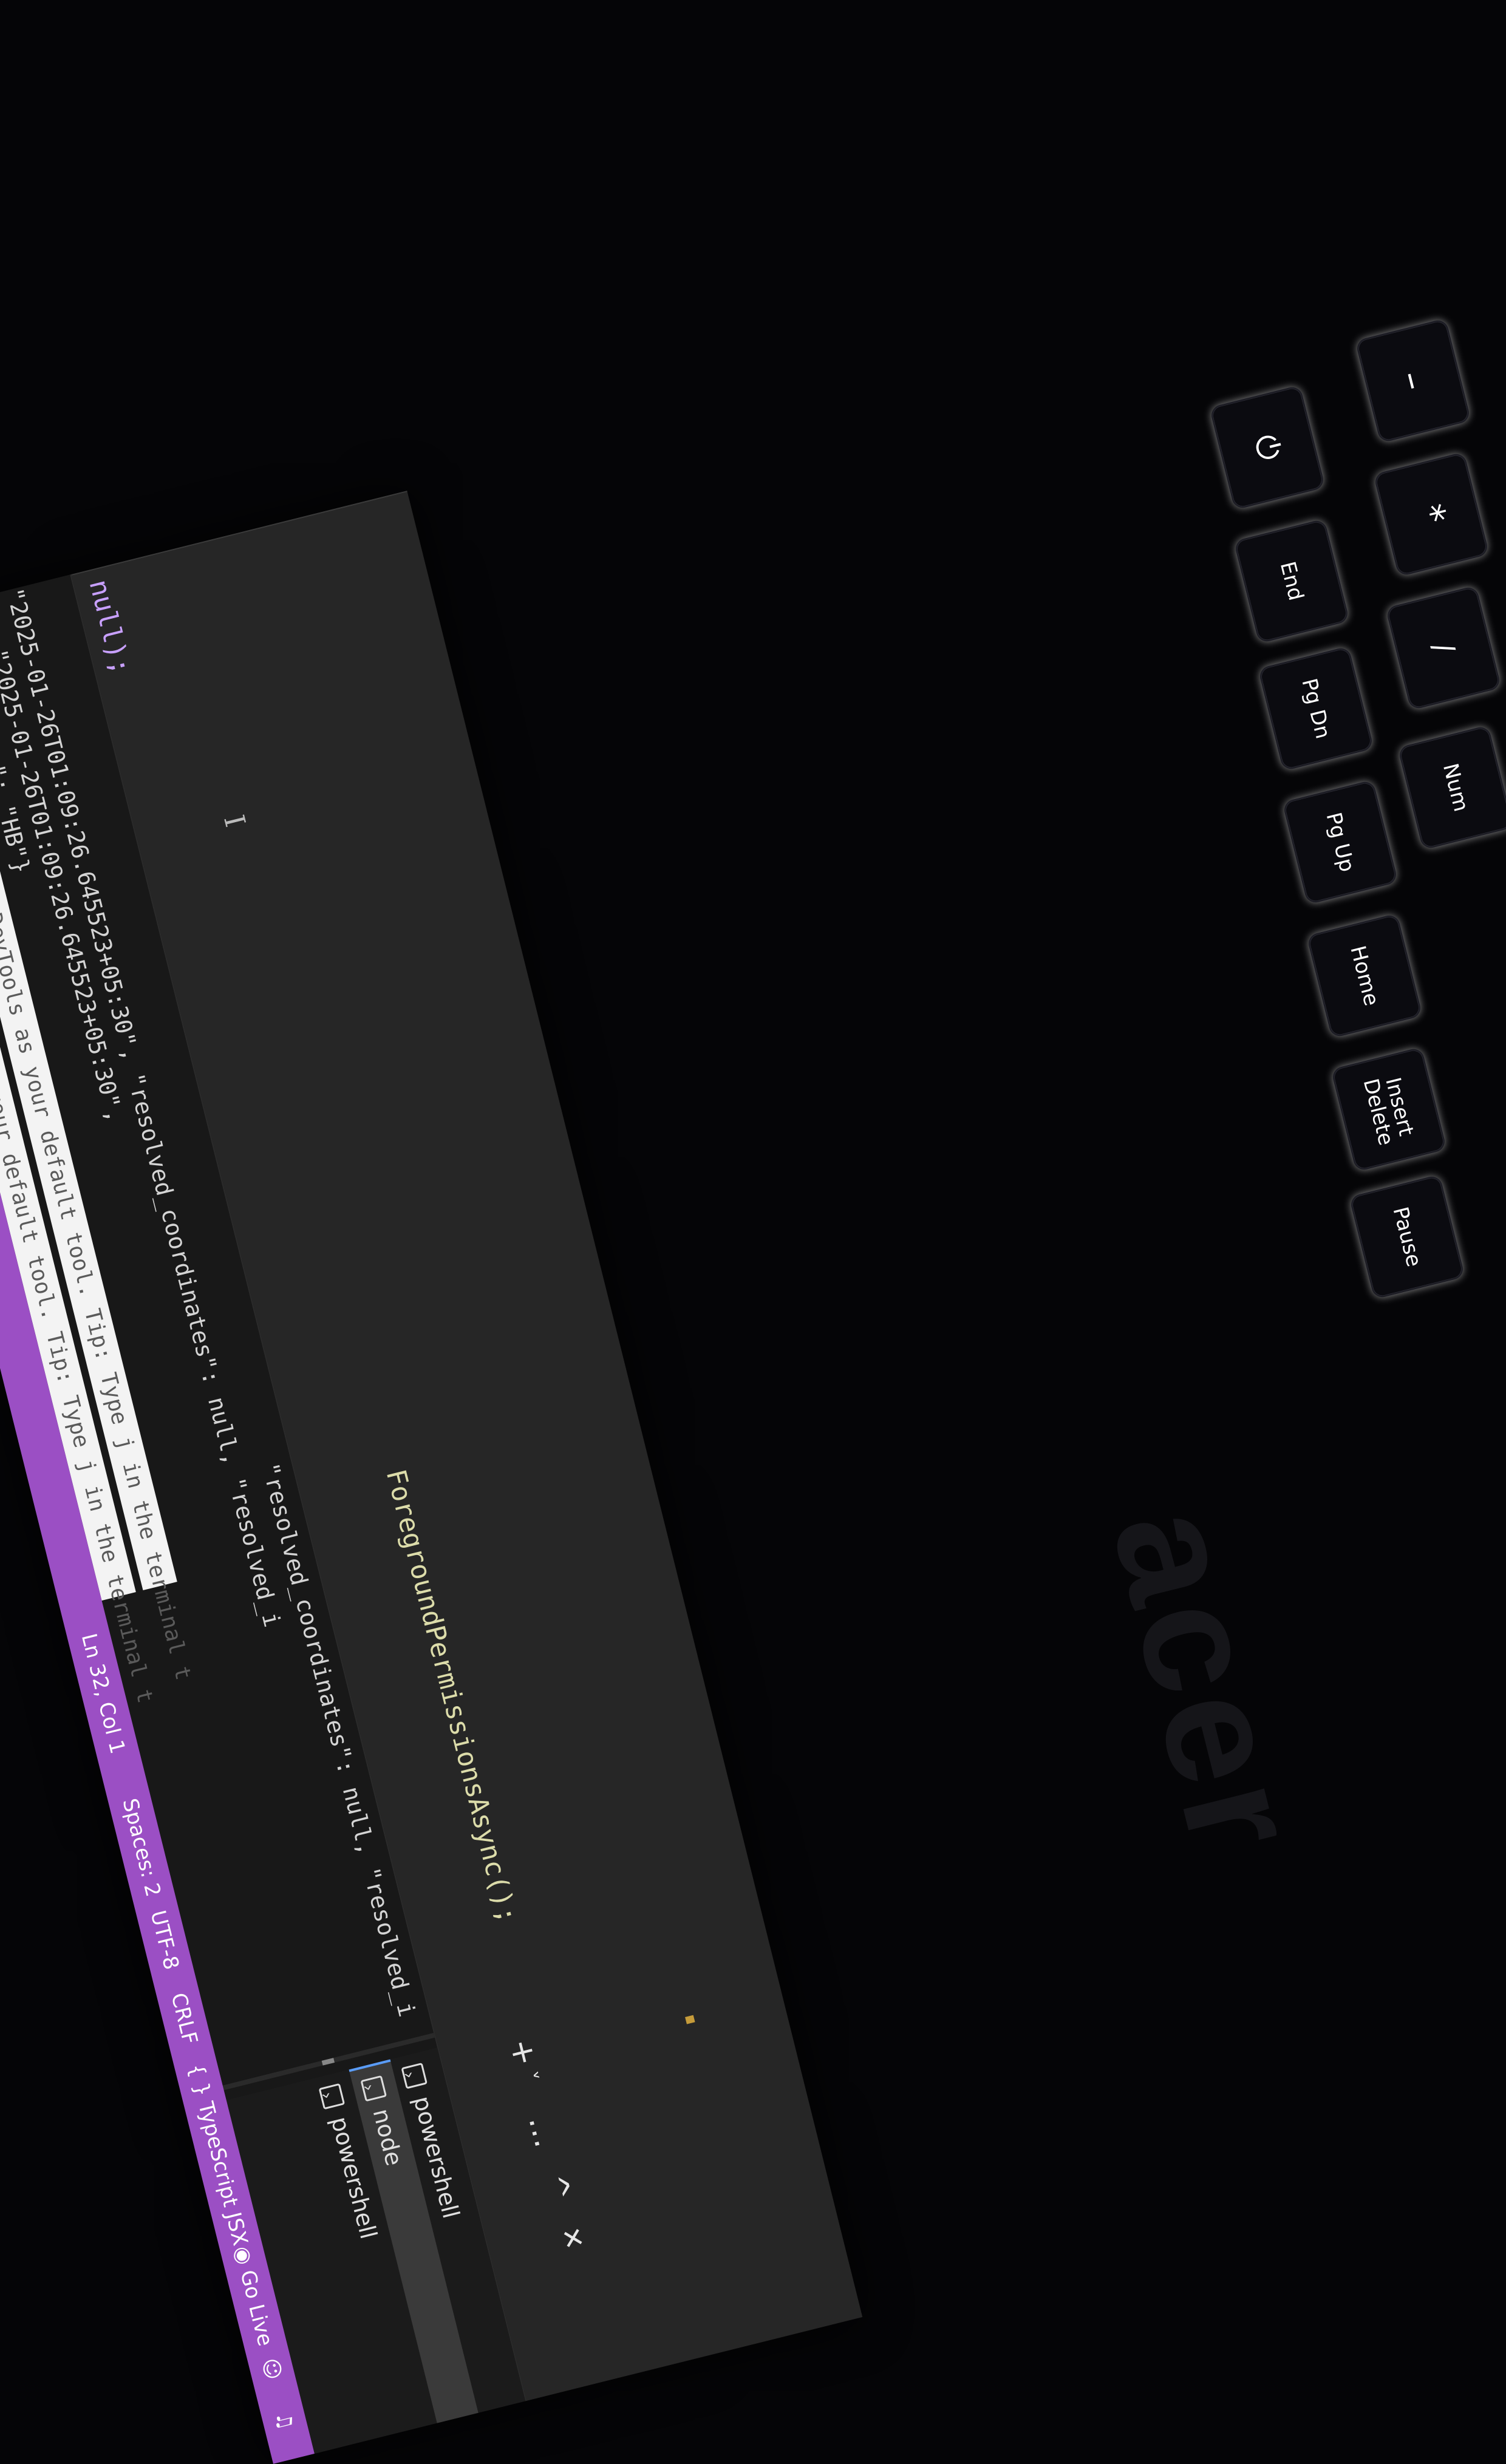  What do you see at coordinates (235, 821) in the screenshot?
I see `text-cursor-icon: I` at bounding box center [235, 821].